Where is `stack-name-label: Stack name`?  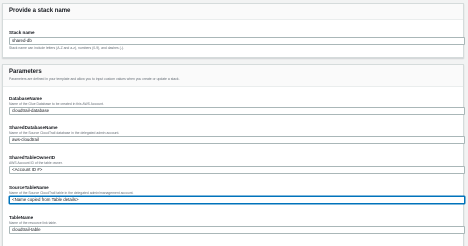
stack-name-label: Stack name is located at coordinates (22, 32).